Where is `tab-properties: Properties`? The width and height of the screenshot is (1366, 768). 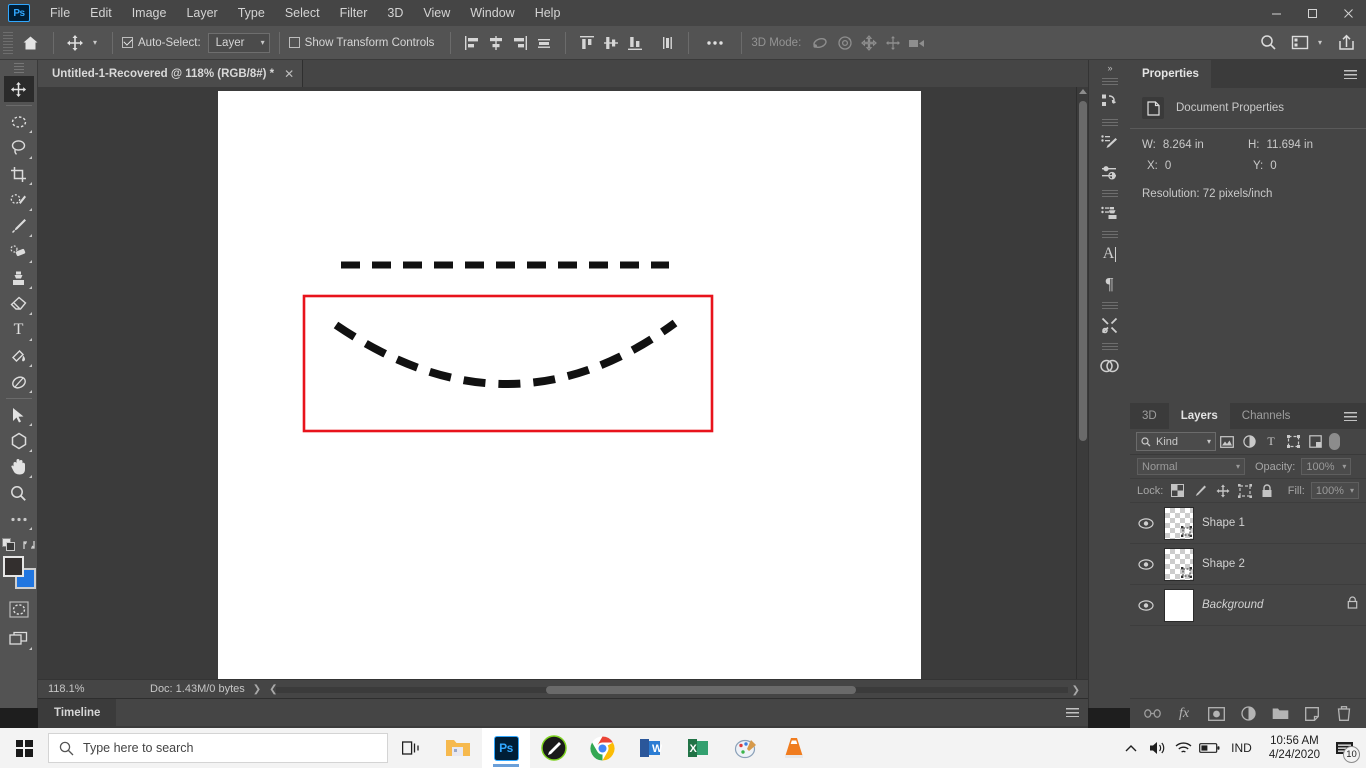
tab-properties: Properties is located at coordinates (1170, 74).